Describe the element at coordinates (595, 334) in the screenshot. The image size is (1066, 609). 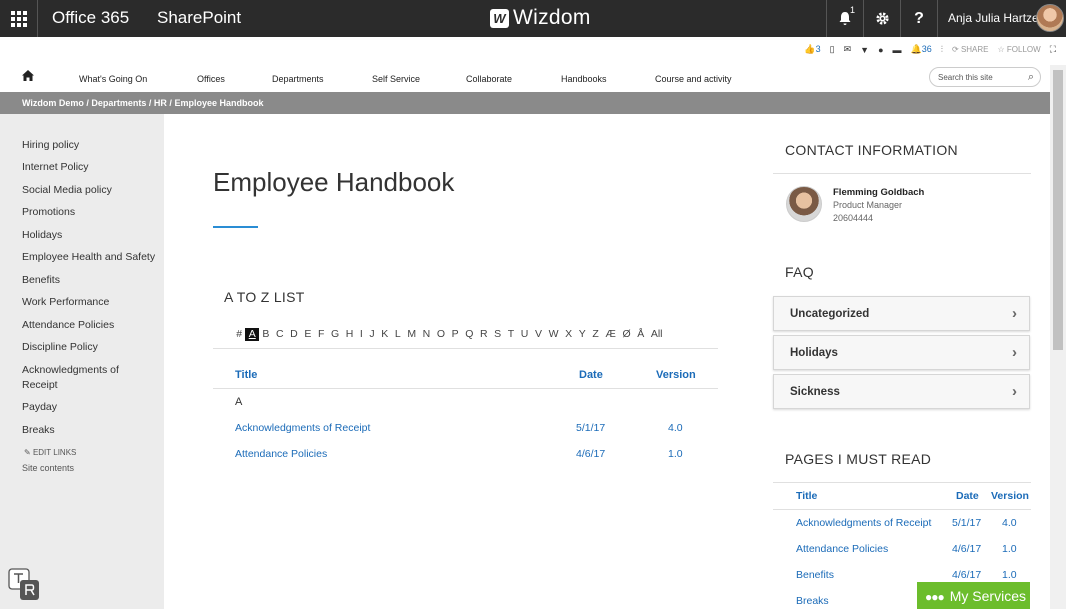
I see `letter-filter-item: Z` at that location.